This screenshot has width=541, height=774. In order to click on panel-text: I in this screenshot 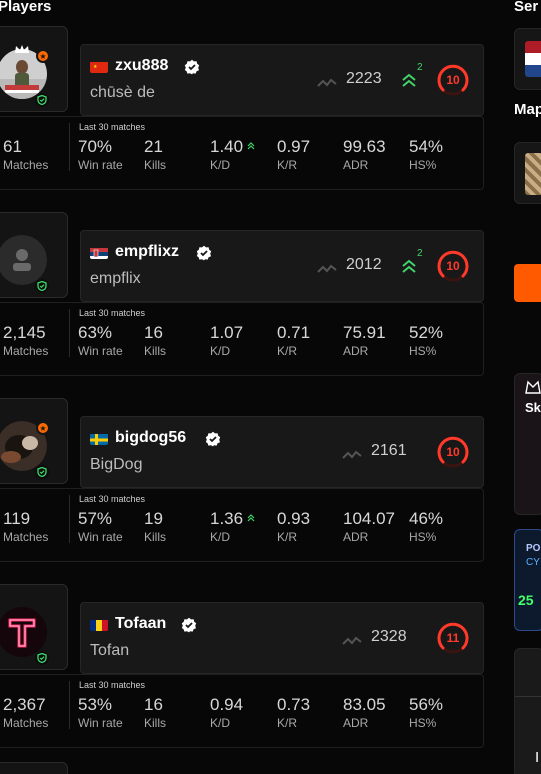, I will do `click(537, 757)`.